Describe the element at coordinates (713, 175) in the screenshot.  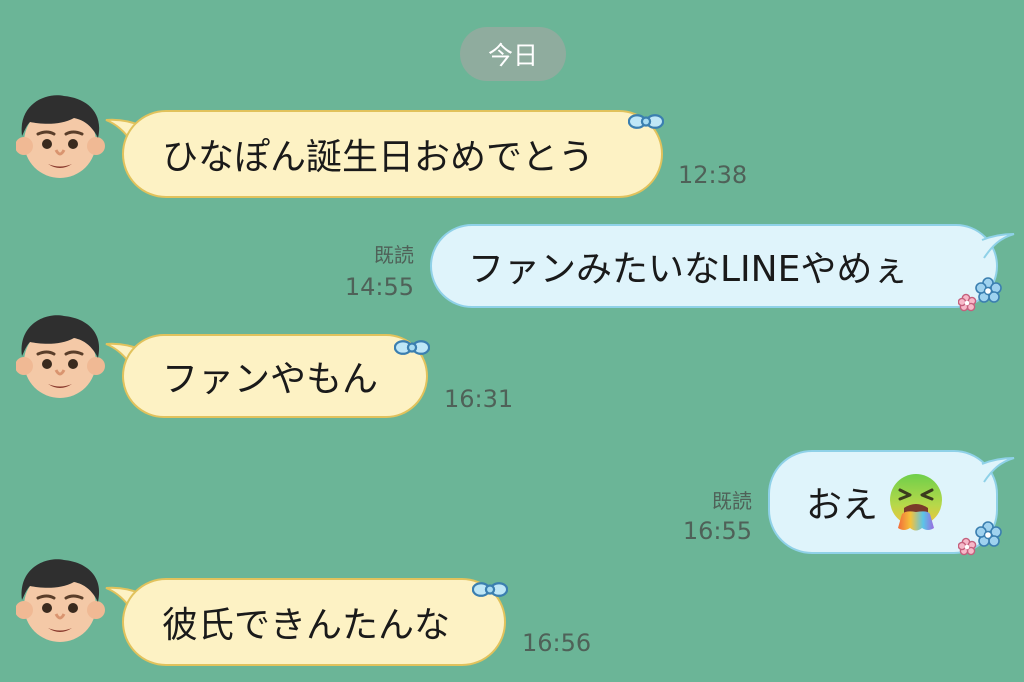
I see `message-timestamp: 12:38` at that location.